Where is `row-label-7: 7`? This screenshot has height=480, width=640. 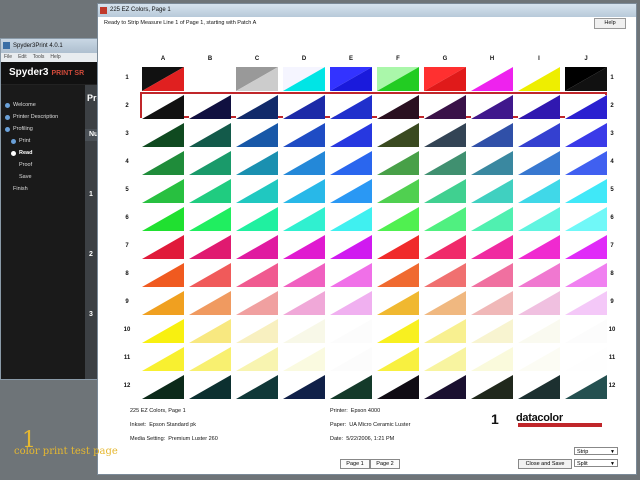
row-label-7: 7 is located at coordinates (612, 246).